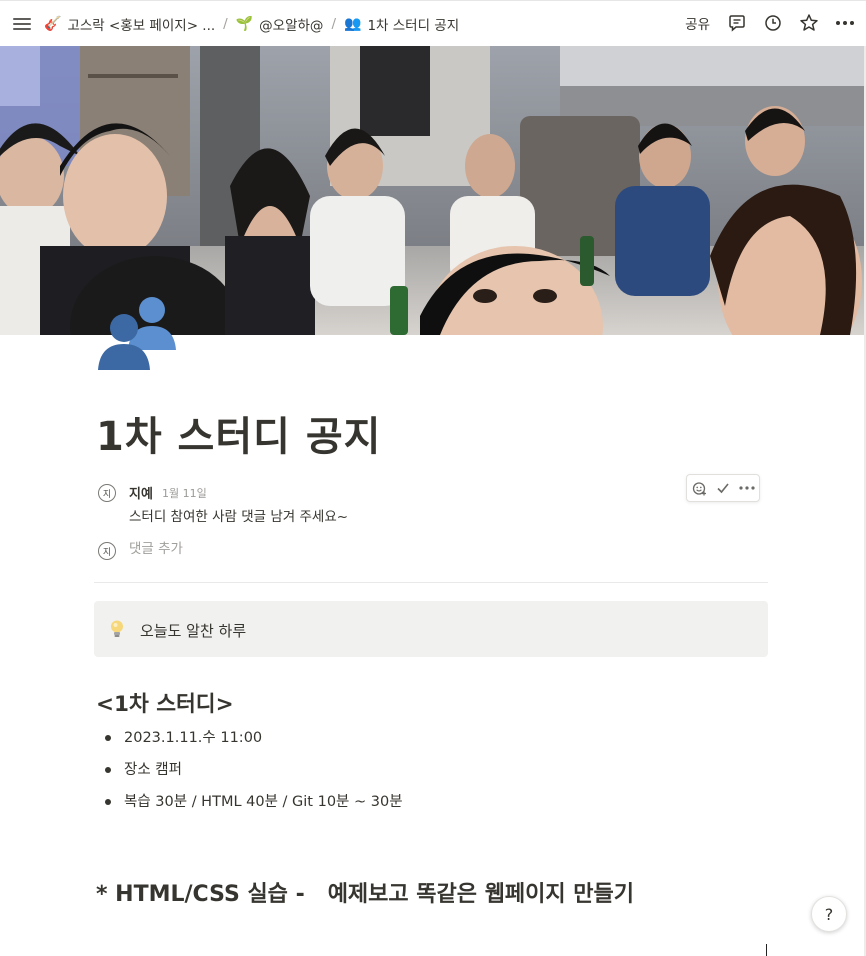 The image size is (866, 956). Describe the element at coordinates (353, 24) in the screenshot. I see `people-icon: 👥` at that location.